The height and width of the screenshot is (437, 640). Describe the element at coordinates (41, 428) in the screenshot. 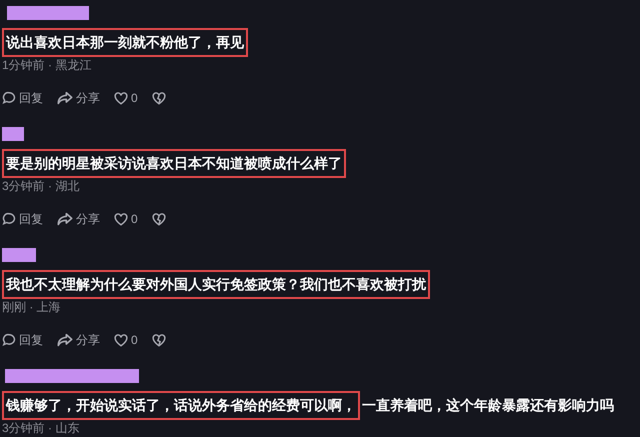

I see `comment-meta: 3分钟前 · 山东` at that location.